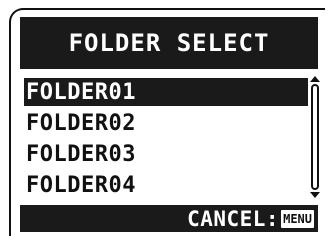 This screenshot has width=328, height=243. I want to click on scroll-down-arrow-icon, so click(315, 195).